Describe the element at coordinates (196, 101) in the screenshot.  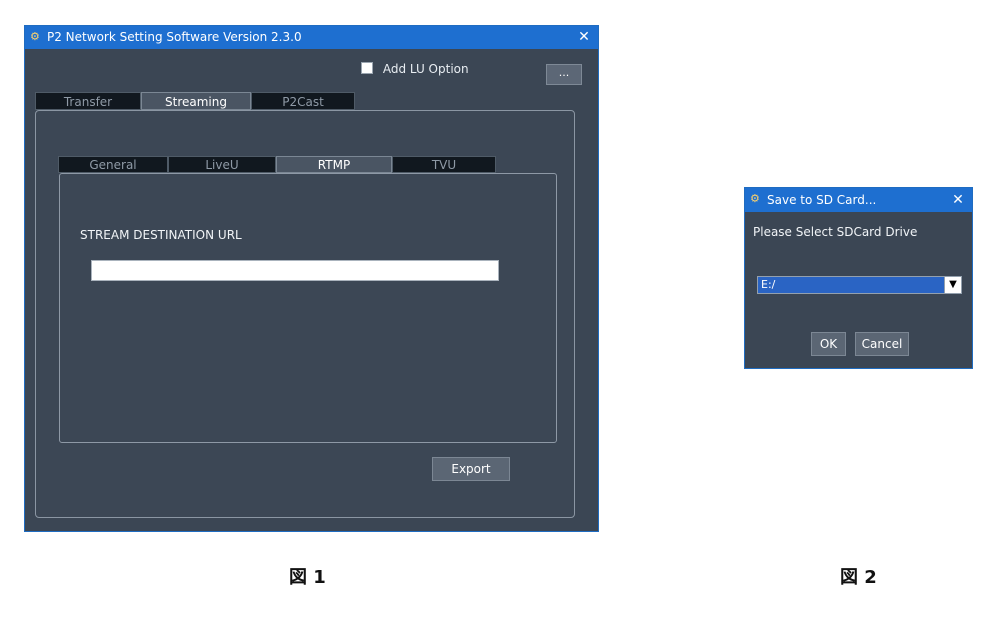
I see `tab-streaming: Streaming` at that location.